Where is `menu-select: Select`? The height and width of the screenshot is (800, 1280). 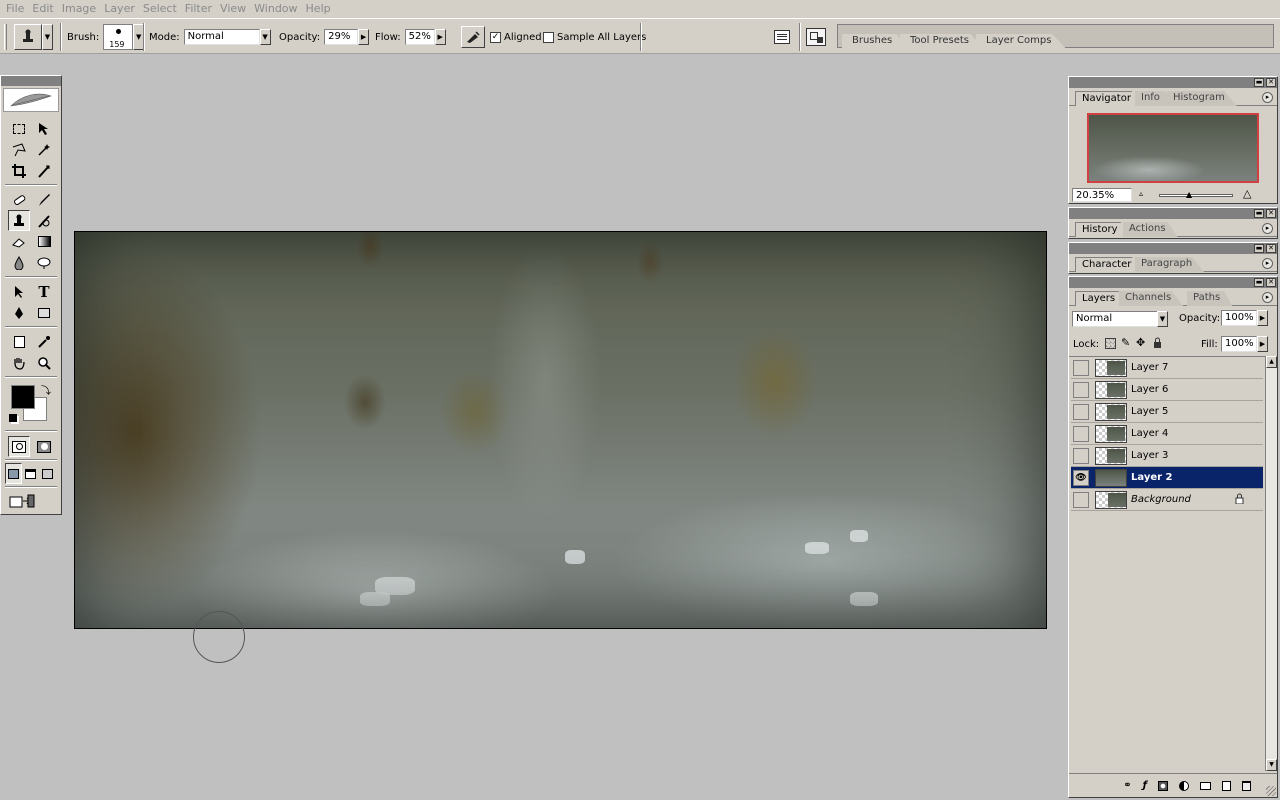 menu-select: Select is located at coordinates (162, 9).